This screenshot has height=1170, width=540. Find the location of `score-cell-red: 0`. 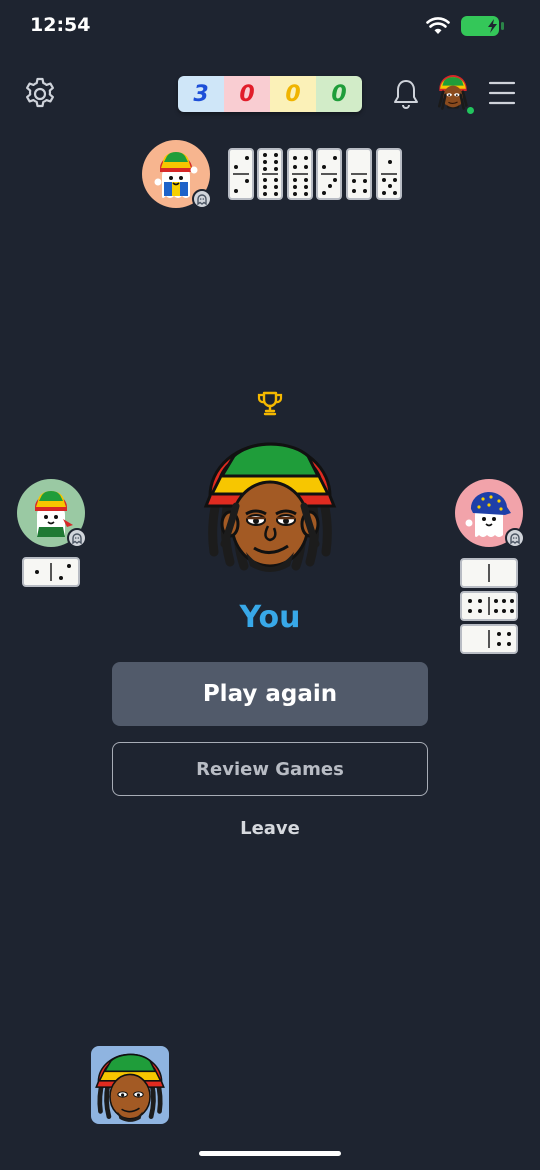

score-cell-red: 0 is located at coordinates (247, 94).